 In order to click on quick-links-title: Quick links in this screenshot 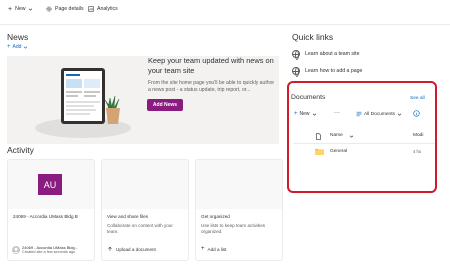, I will do `click(313, 37)`.